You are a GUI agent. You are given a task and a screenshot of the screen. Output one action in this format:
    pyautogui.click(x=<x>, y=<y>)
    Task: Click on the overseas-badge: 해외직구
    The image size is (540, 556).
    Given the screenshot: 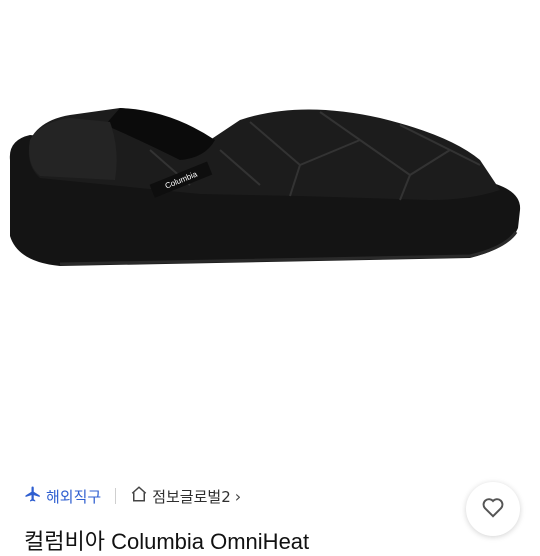 What is the action you would take?
    pyautogui.click(x=62, y=496)
    